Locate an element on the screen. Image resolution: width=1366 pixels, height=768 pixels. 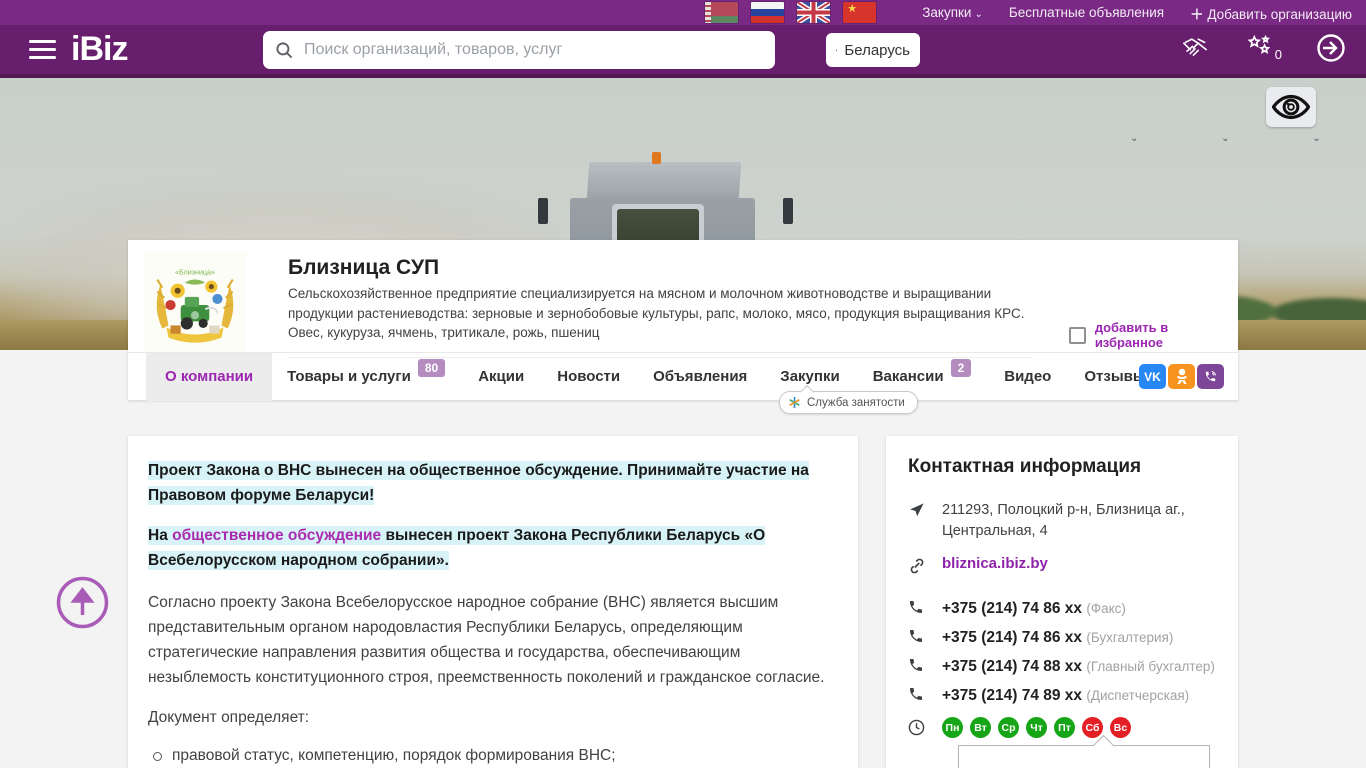
plus-icon: ＋ is located at coordinates (1199, 14).